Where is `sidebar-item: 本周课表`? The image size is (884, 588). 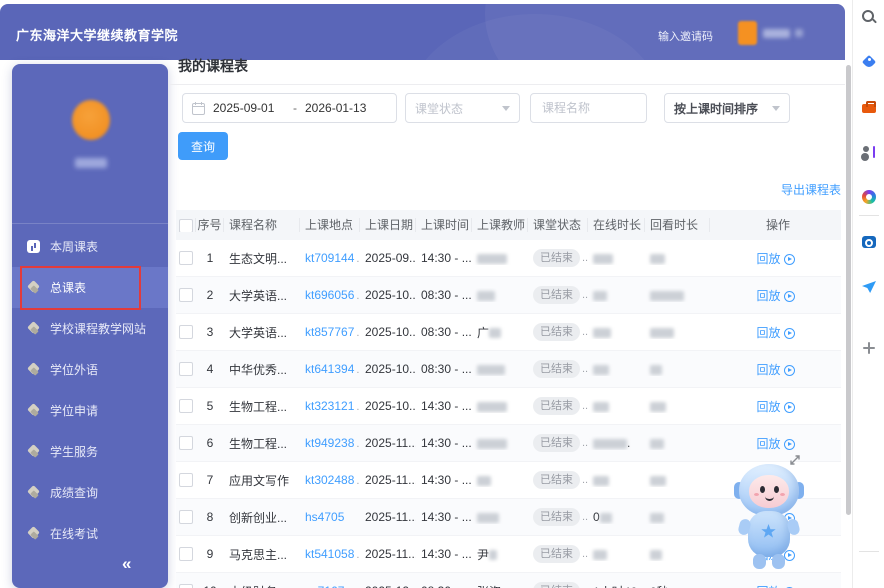
sidebar-item: 本周课表 is located at coordinates (90, 246).